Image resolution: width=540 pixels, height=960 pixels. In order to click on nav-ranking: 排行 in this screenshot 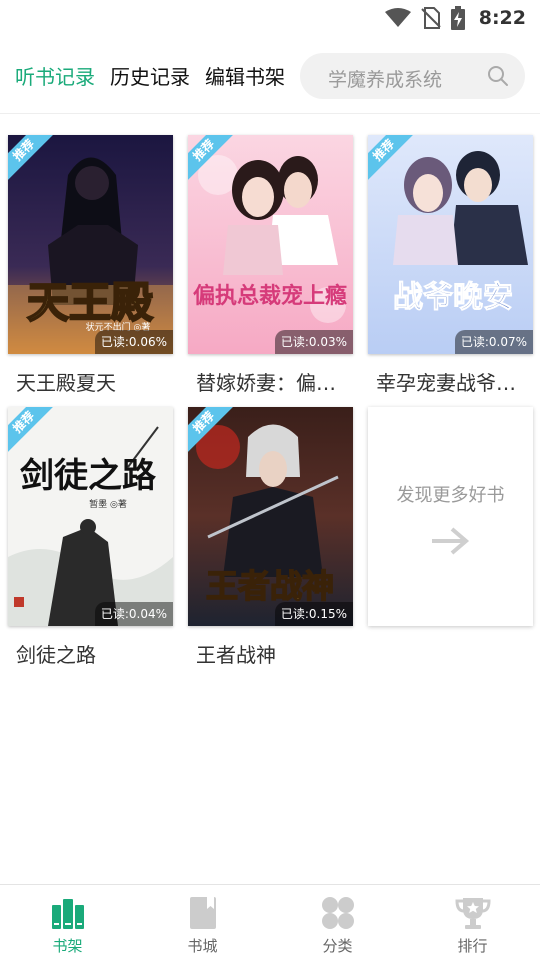, I will do `click(472, 922)`.